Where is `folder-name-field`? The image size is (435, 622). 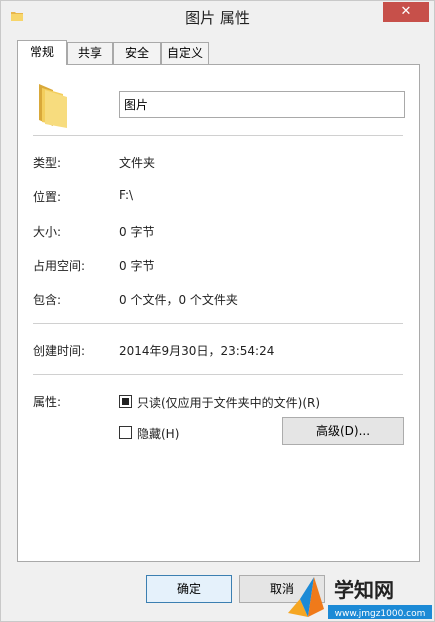 folder-name-field is located at coordinates (262, 104).